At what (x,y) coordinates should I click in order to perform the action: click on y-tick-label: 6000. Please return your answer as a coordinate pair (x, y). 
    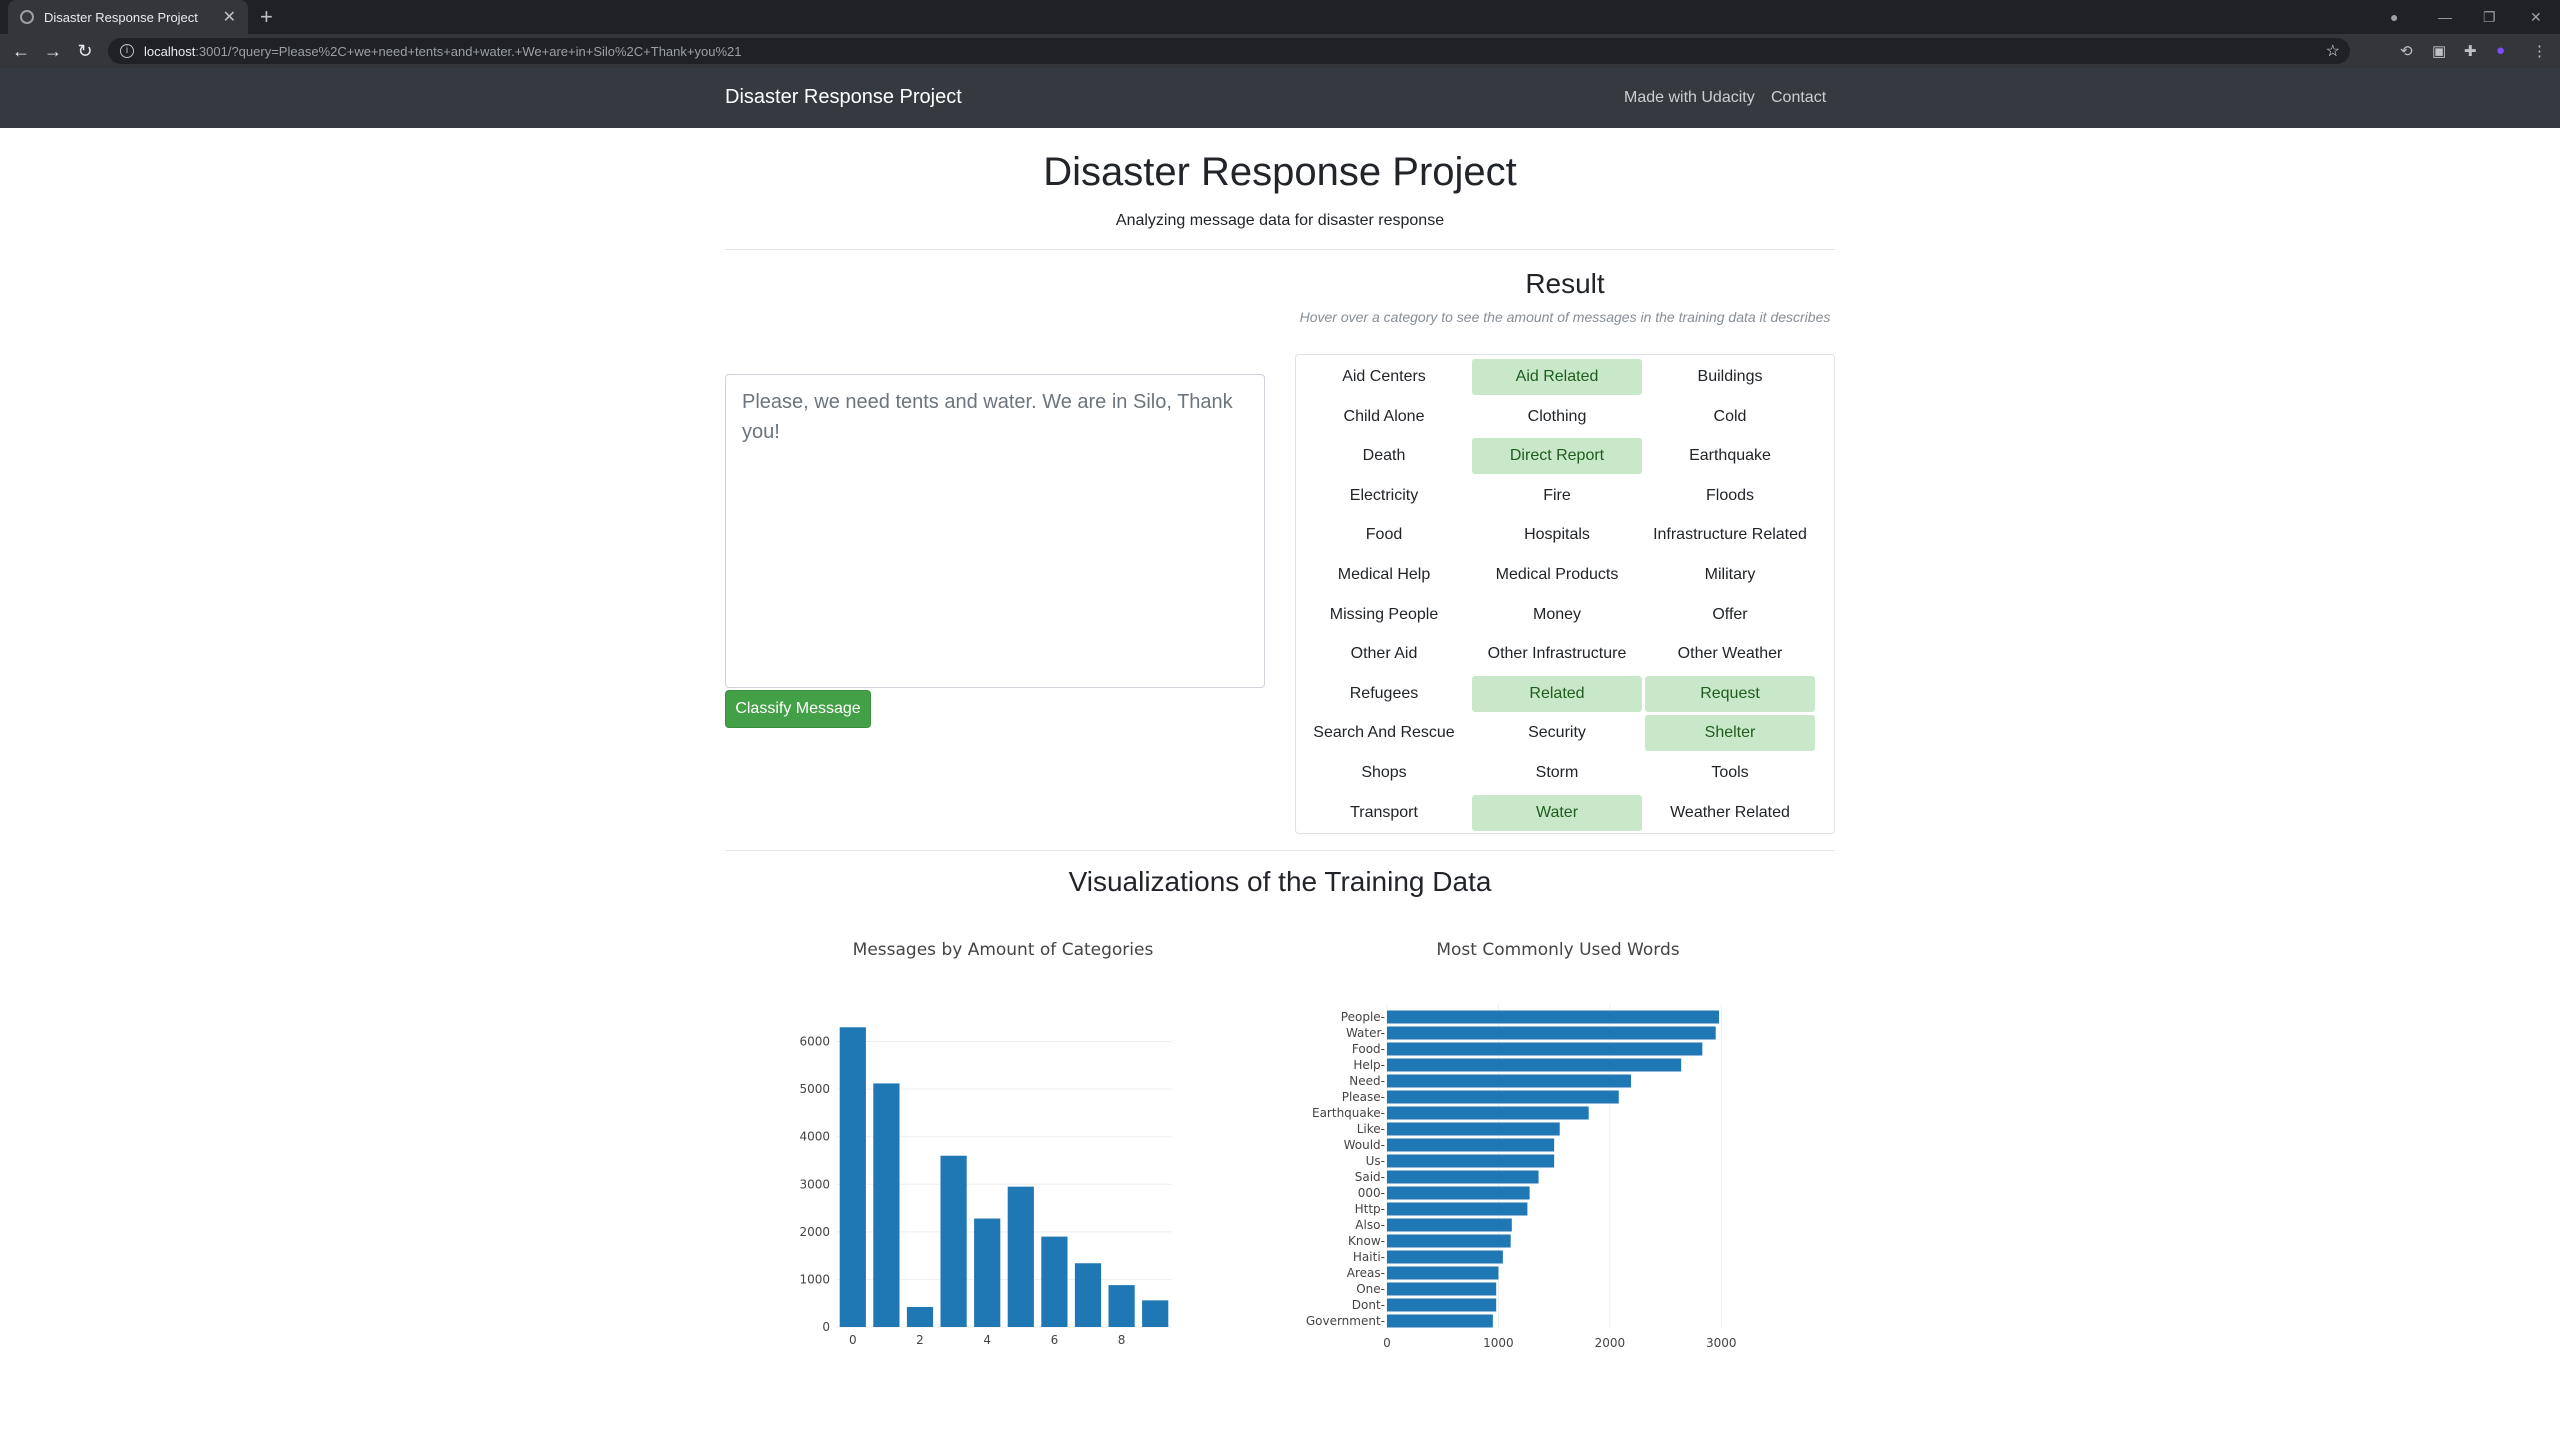
    Looking at the image, I should click on (814, 1042).